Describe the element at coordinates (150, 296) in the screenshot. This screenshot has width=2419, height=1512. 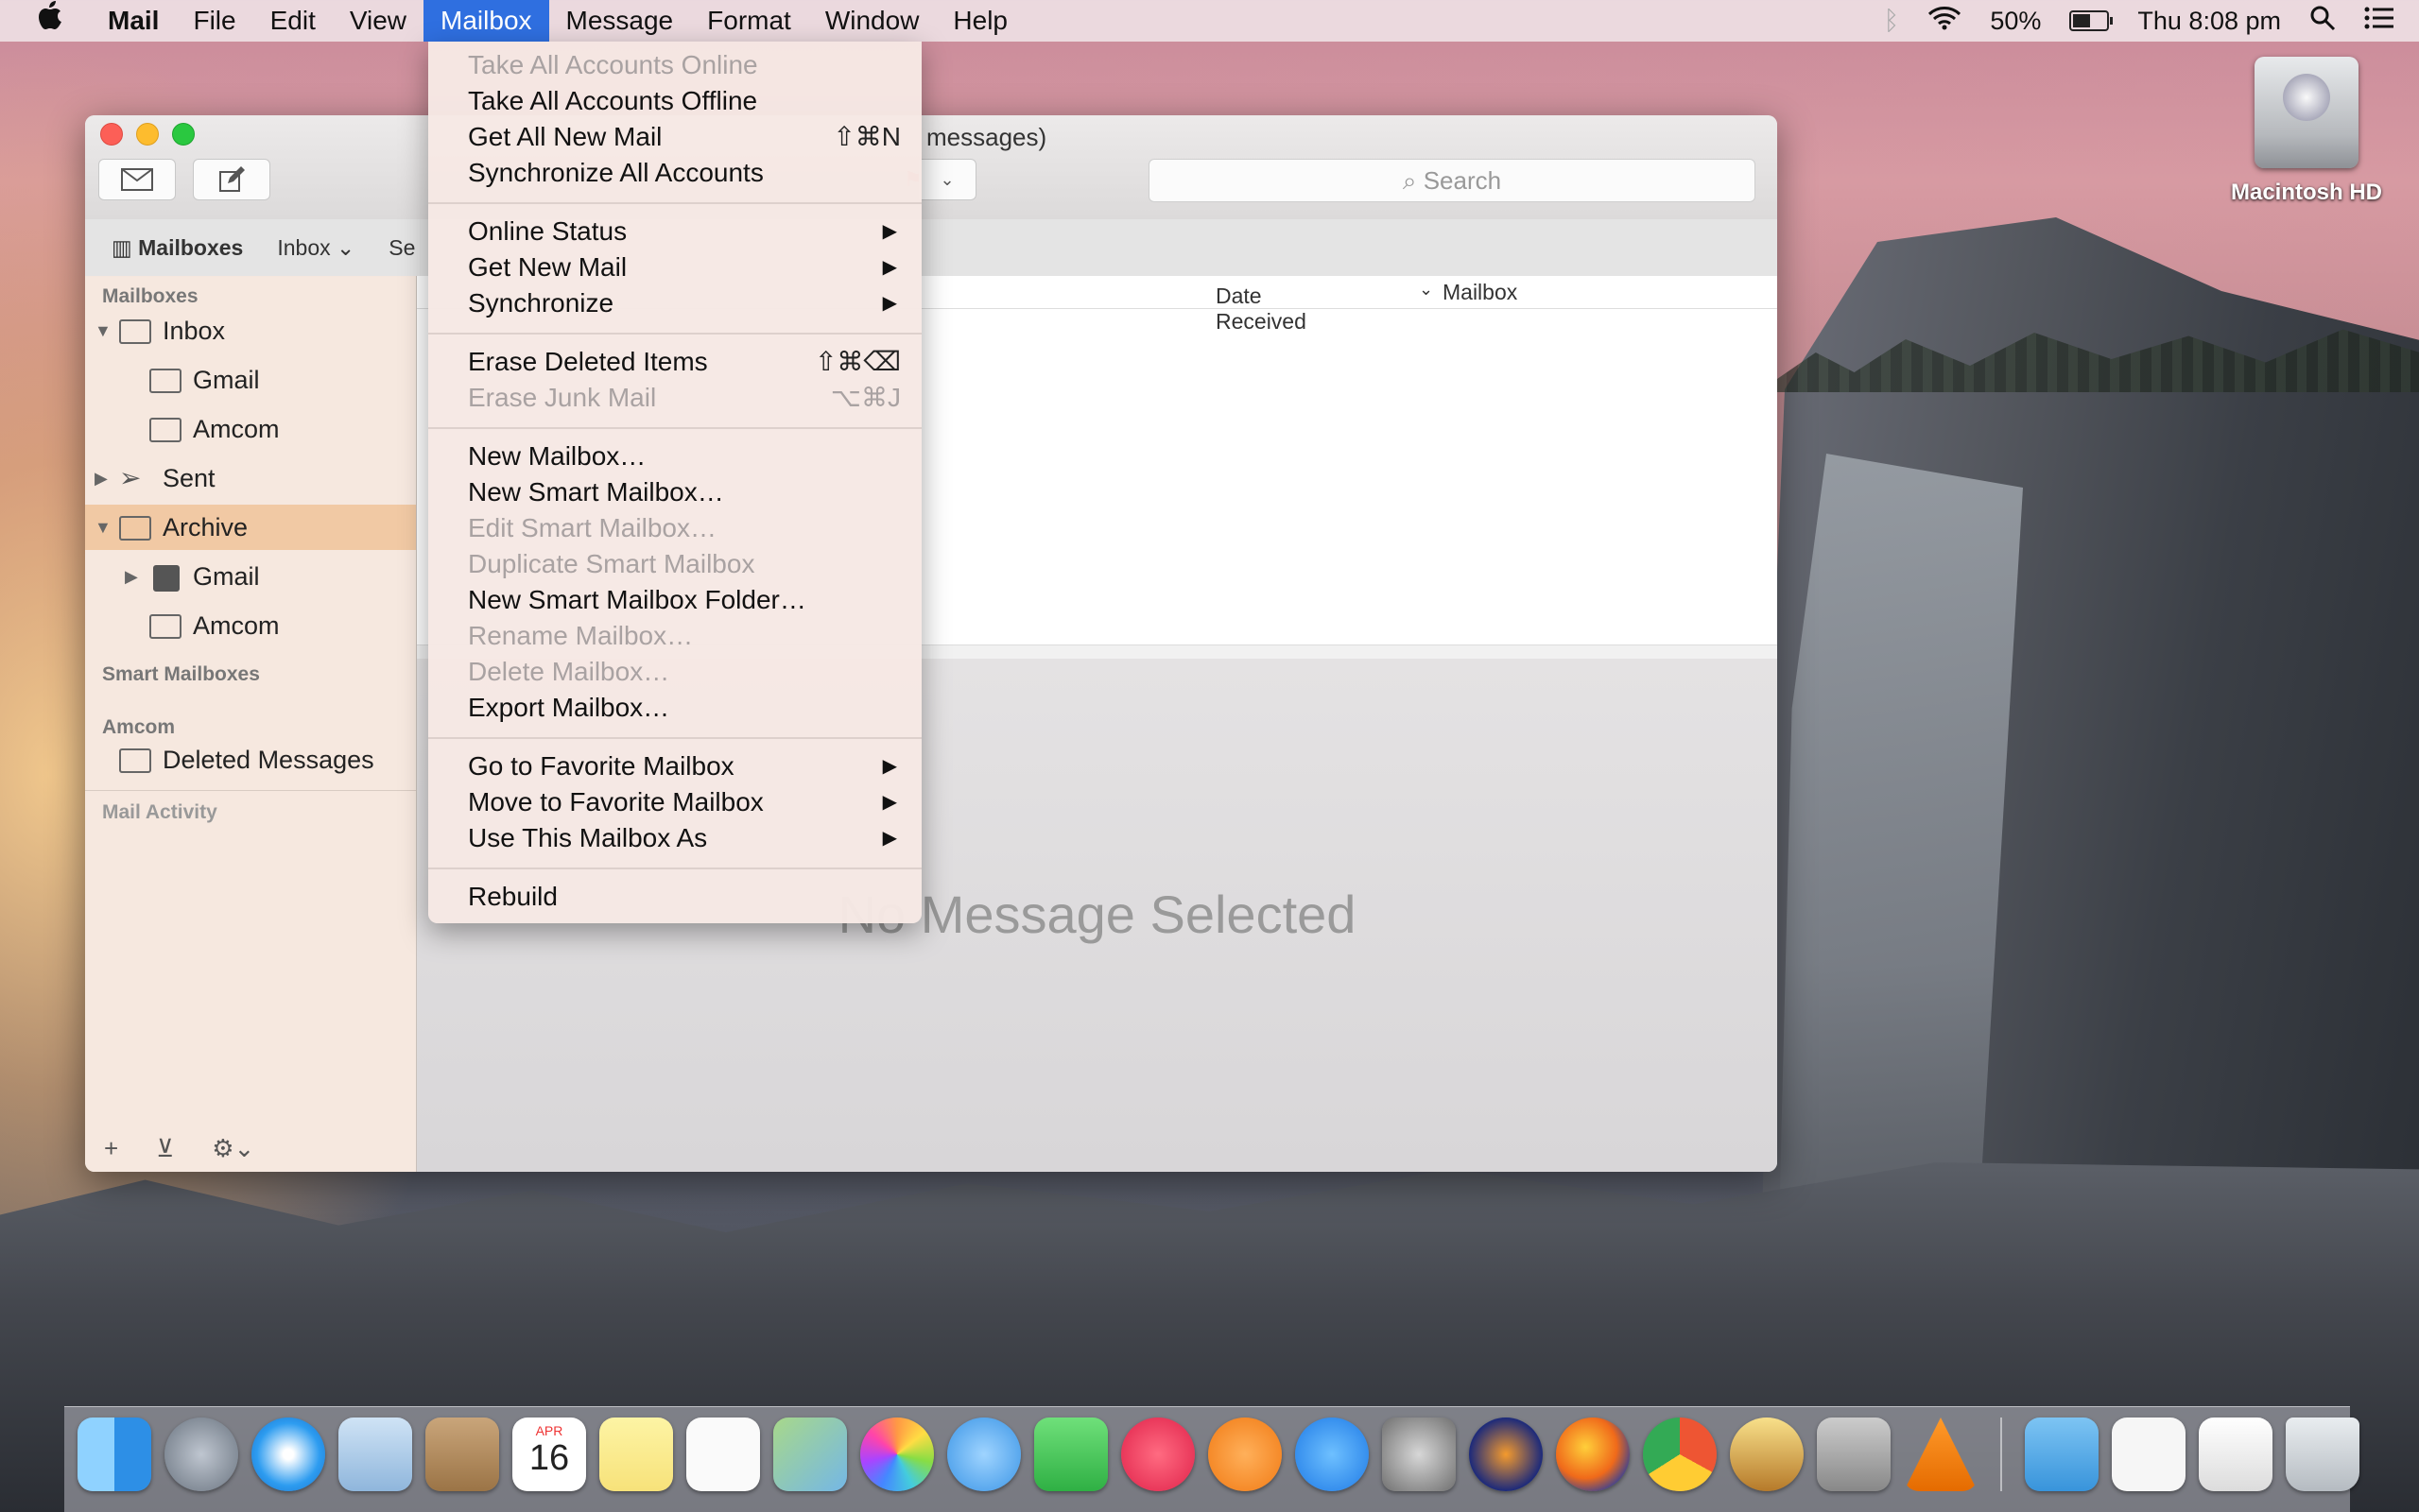
I see `sidebar-header-mailboxes: Mailboxes` at that location.